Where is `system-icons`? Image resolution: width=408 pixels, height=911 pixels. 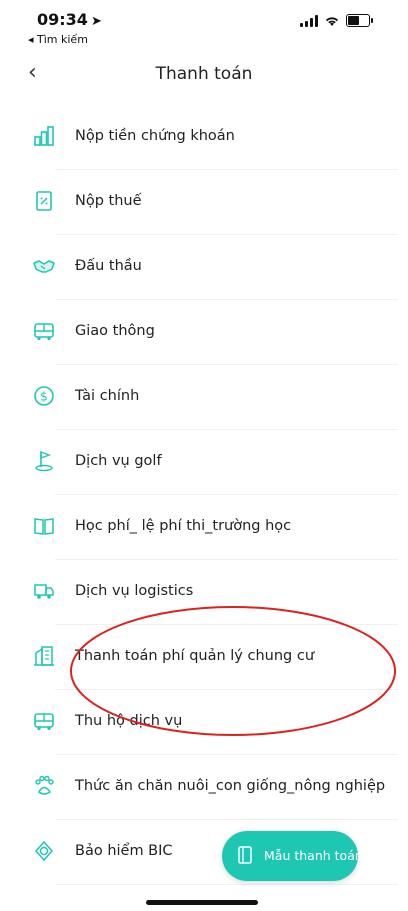
system-icons is located at coordinates (336, 20).